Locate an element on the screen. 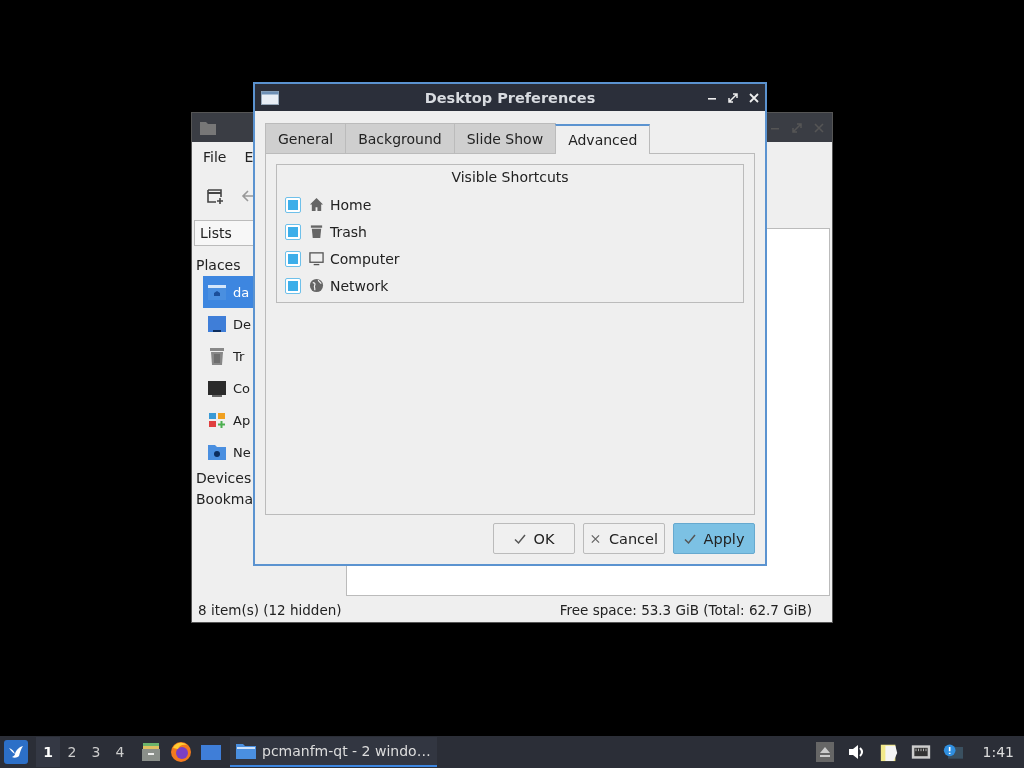 Image resolution: width=1024 pixels, height=768 pixels. shortcut-label: Computer is located at coordinates (365, 258).